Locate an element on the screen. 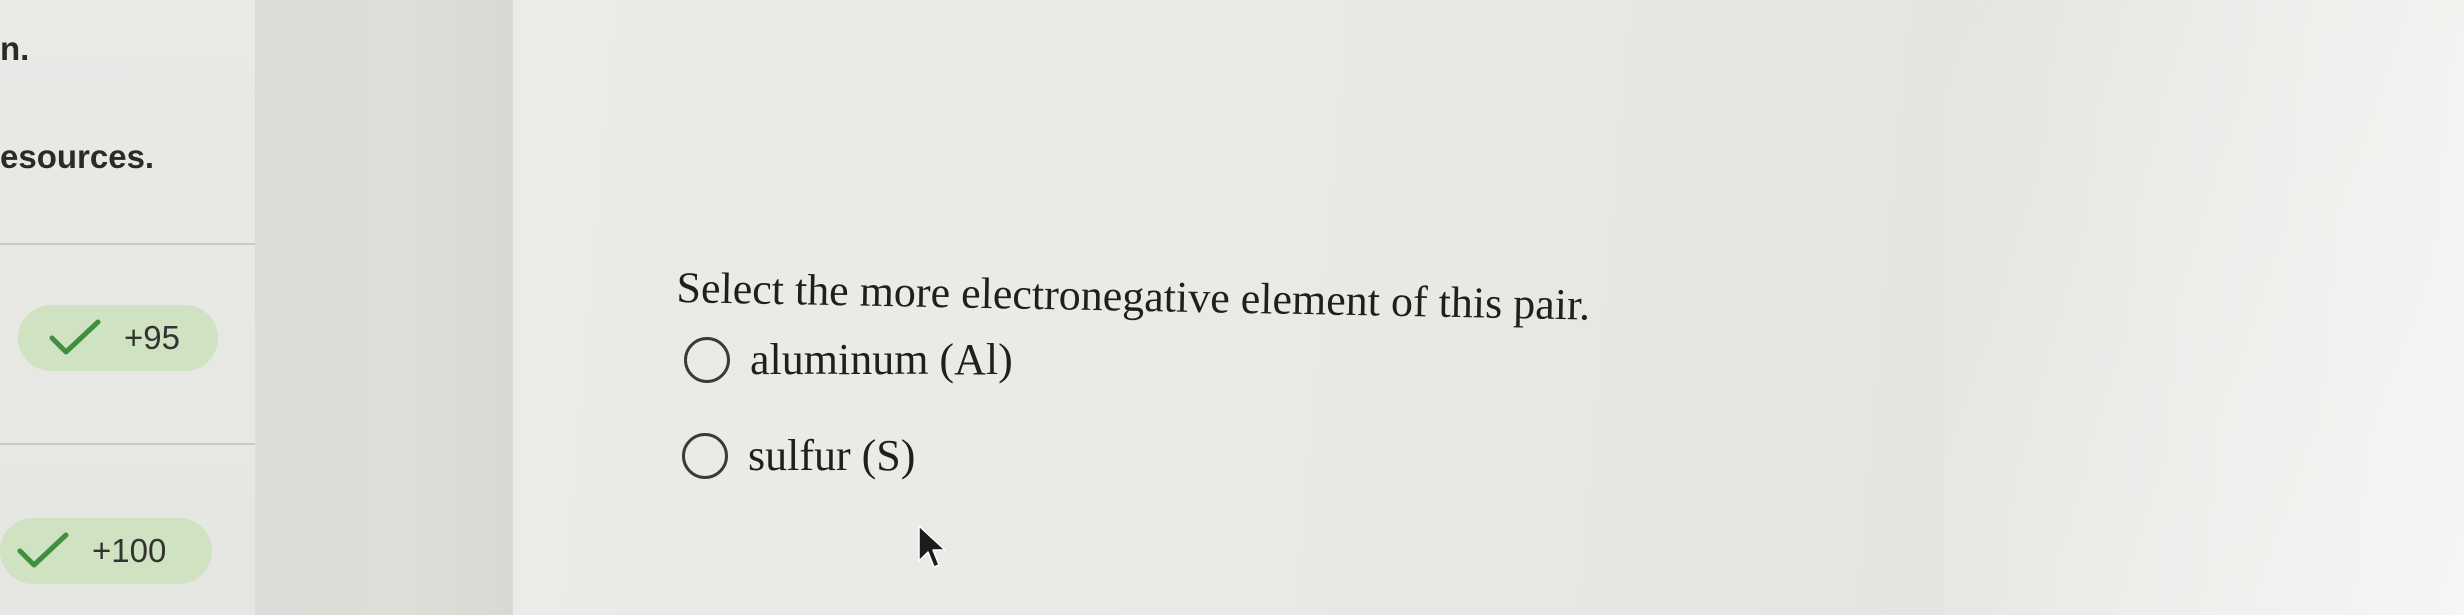 The image size is (2464, 615). sidebar-fragment-1: n. is located at coordinates (15, 48).